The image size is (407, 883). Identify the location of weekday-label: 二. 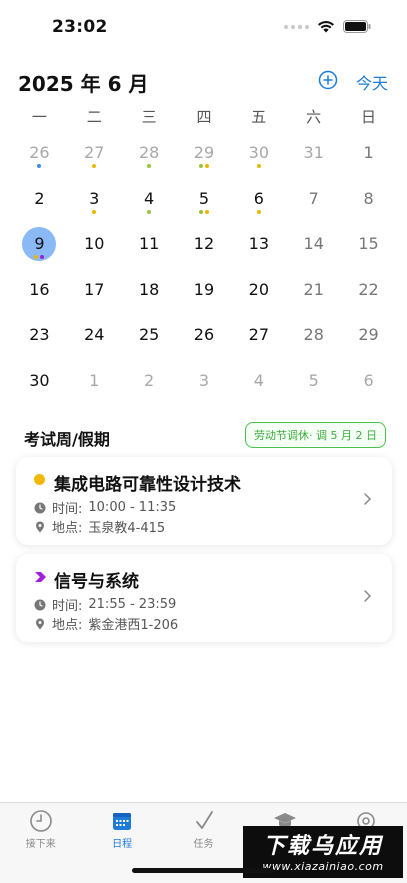
(94, 117).